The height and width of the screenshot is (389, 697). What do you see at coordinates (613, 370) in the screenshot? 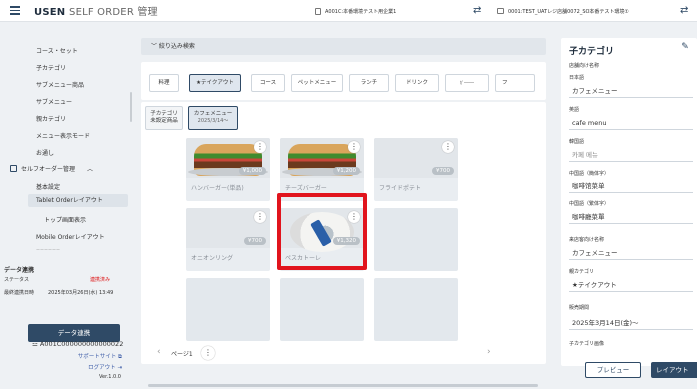
I see `preview-button: プレビュー` at bounding box center [613, 370].